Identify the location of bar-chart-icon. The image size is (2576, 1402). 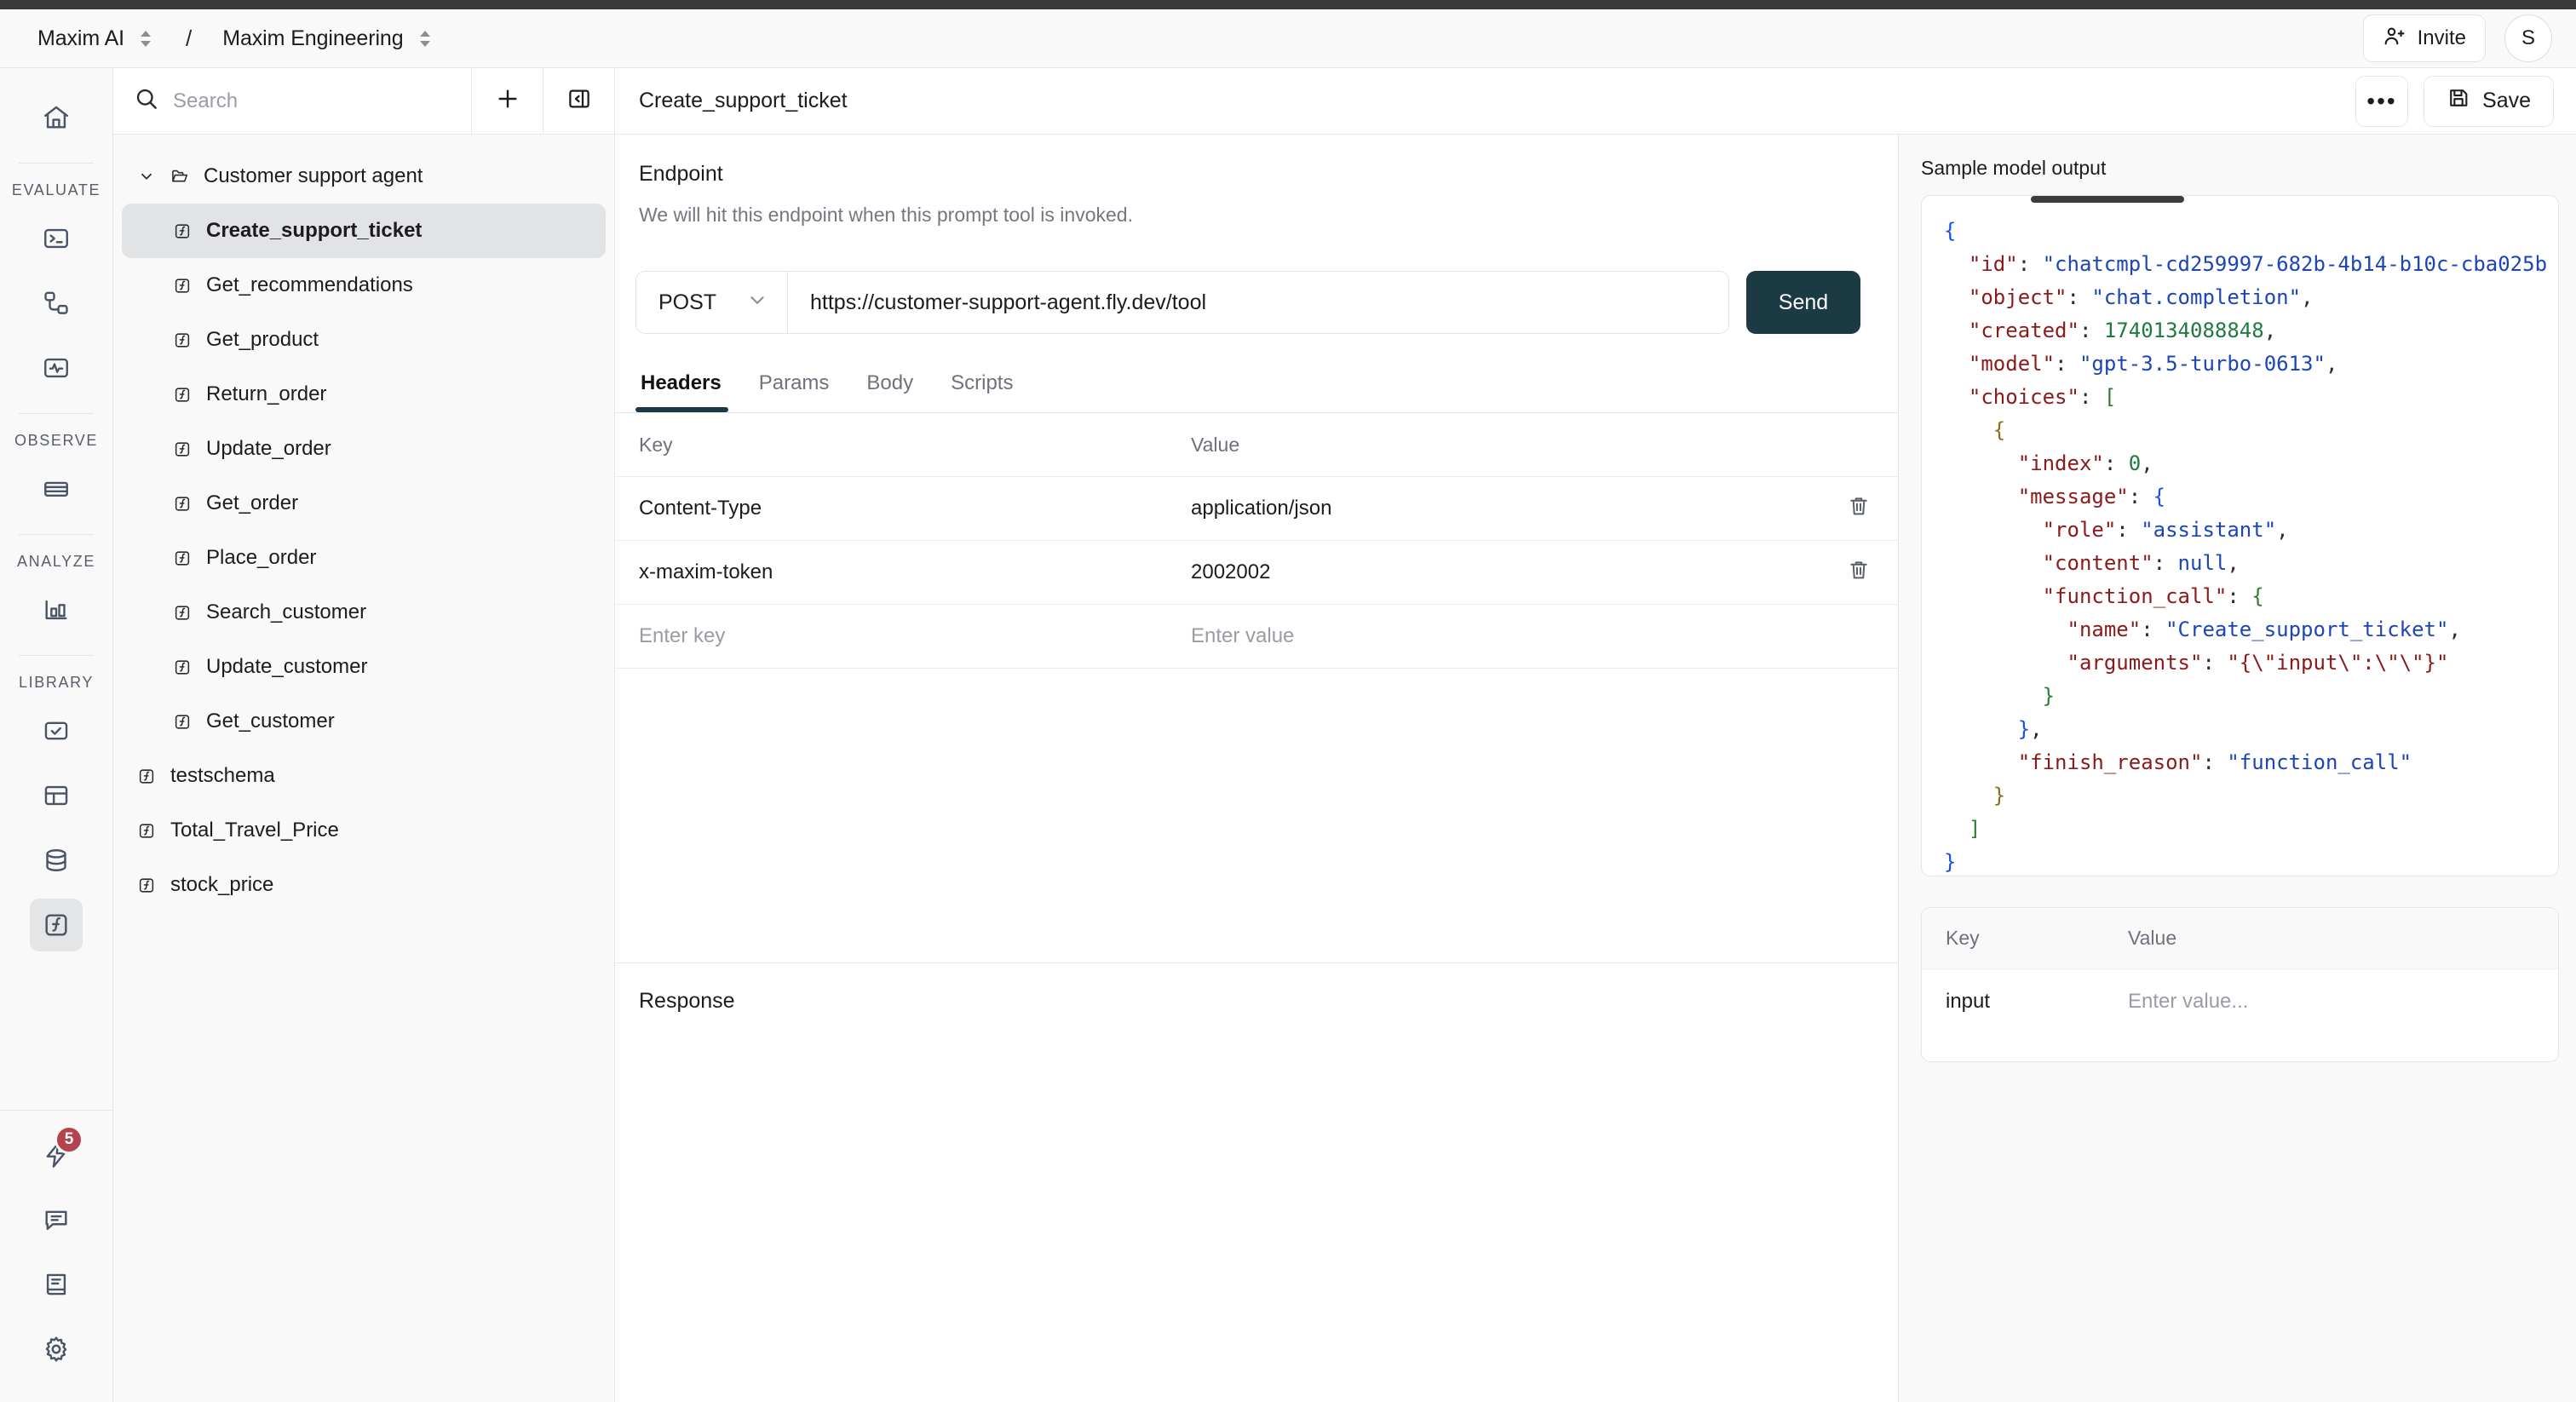
(57, 609).